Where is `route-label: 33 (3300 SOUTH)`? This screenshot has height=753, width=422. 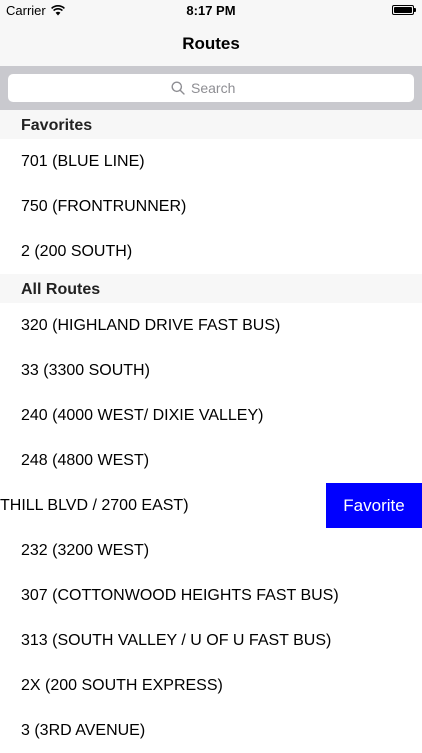
route-label: 33 (3300 SOUTH) is located at coordinates (85, 370).